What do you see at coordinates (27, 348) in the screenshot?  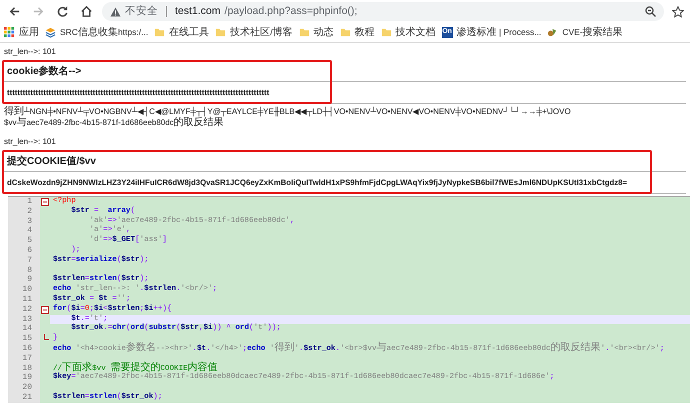 I see `line-number: 16` at bounding box center [27, 348].